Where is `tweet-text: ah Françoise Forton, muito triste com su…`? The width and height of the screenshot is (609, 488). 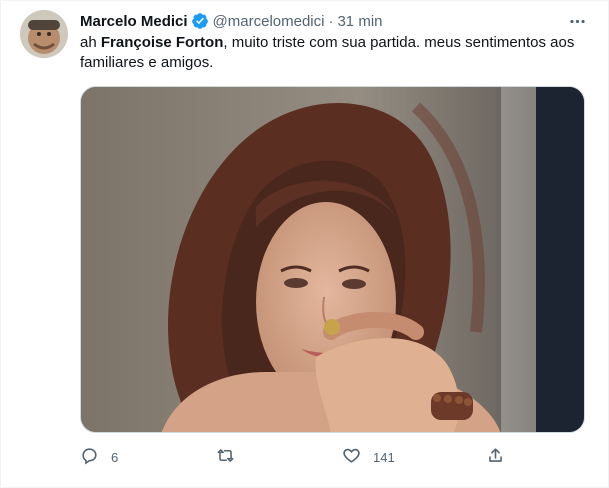
tweet-text: ah Françoise Forton, muito triste com su… is located at coordinates (332, 53).